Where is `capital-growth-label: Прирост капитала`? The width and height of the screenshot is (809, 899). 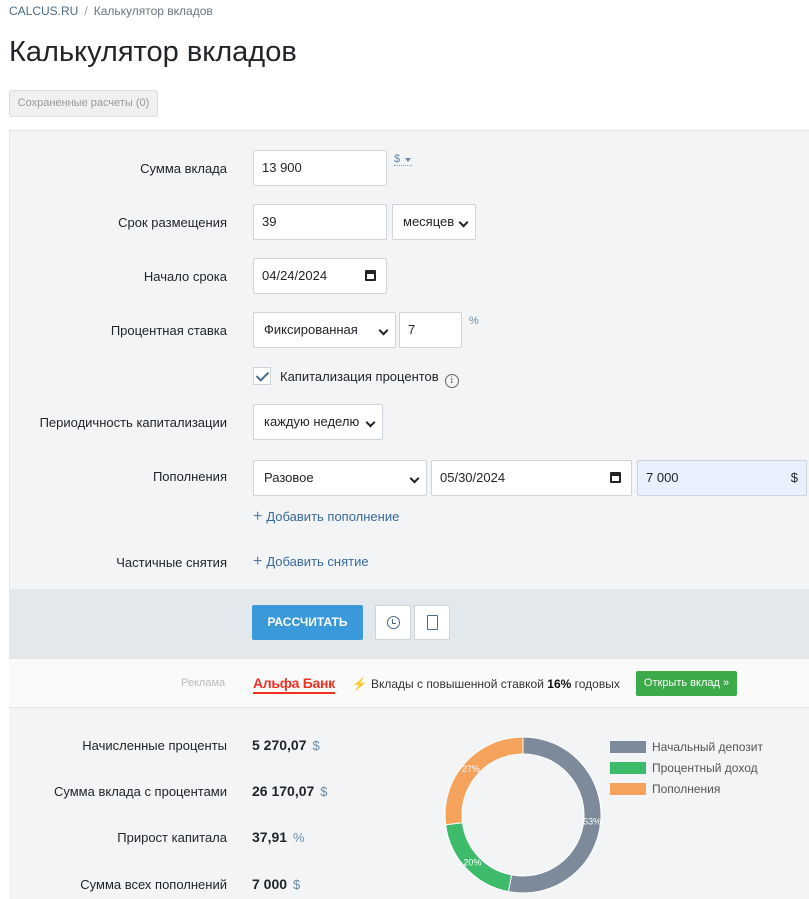 capital-growth-label: Прирост капитала is located at coordinates (172, 837).